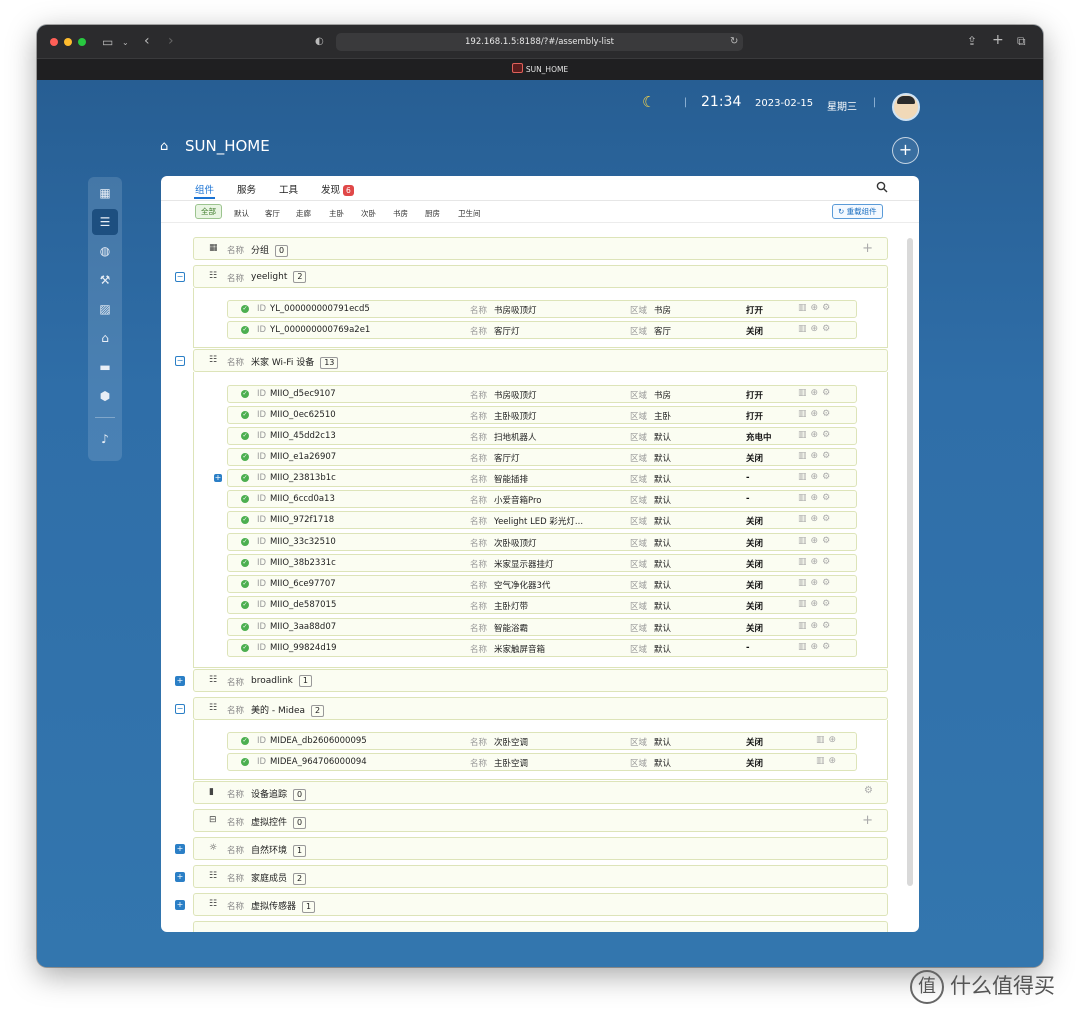 Image resolution: width=1080 pixels, height=1017 pixels. Describe the element at coordinates (540, 680) in the screenshot. I see `group-broadlink: ☷ 名称 broadlink 1` at that location.